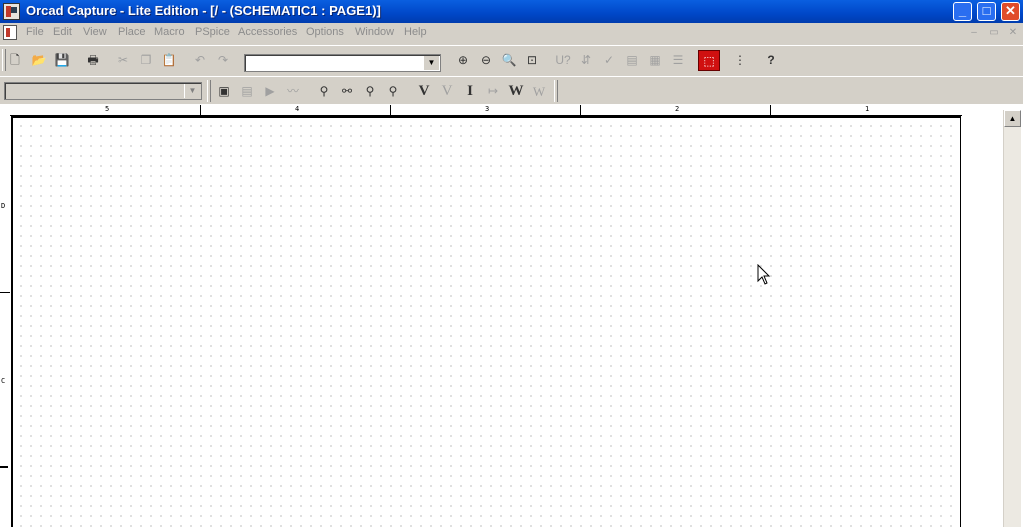  I want to click on back-annotate-icon: ⇵, so click(586, 60).